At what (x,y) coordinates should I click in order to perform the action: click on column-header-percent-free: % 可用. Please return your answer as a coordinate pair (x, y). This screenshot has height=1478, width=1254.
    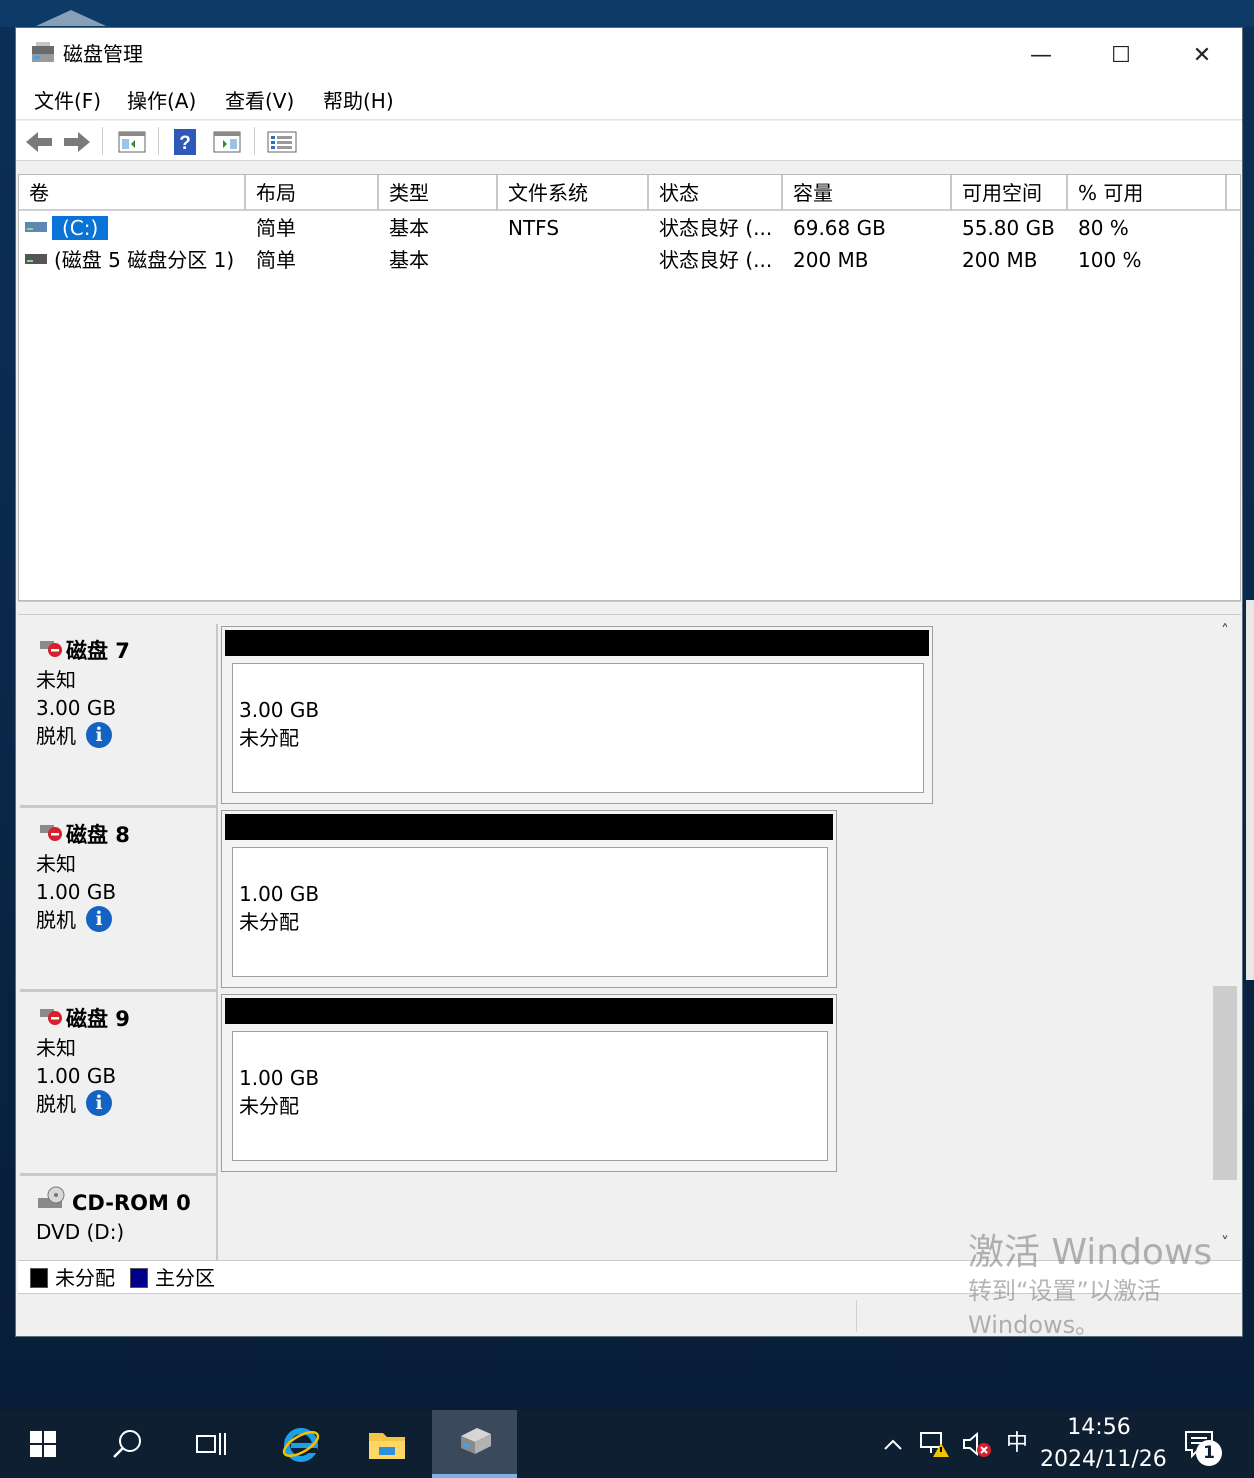
    Looking at the image, I should click on (1147, 193).